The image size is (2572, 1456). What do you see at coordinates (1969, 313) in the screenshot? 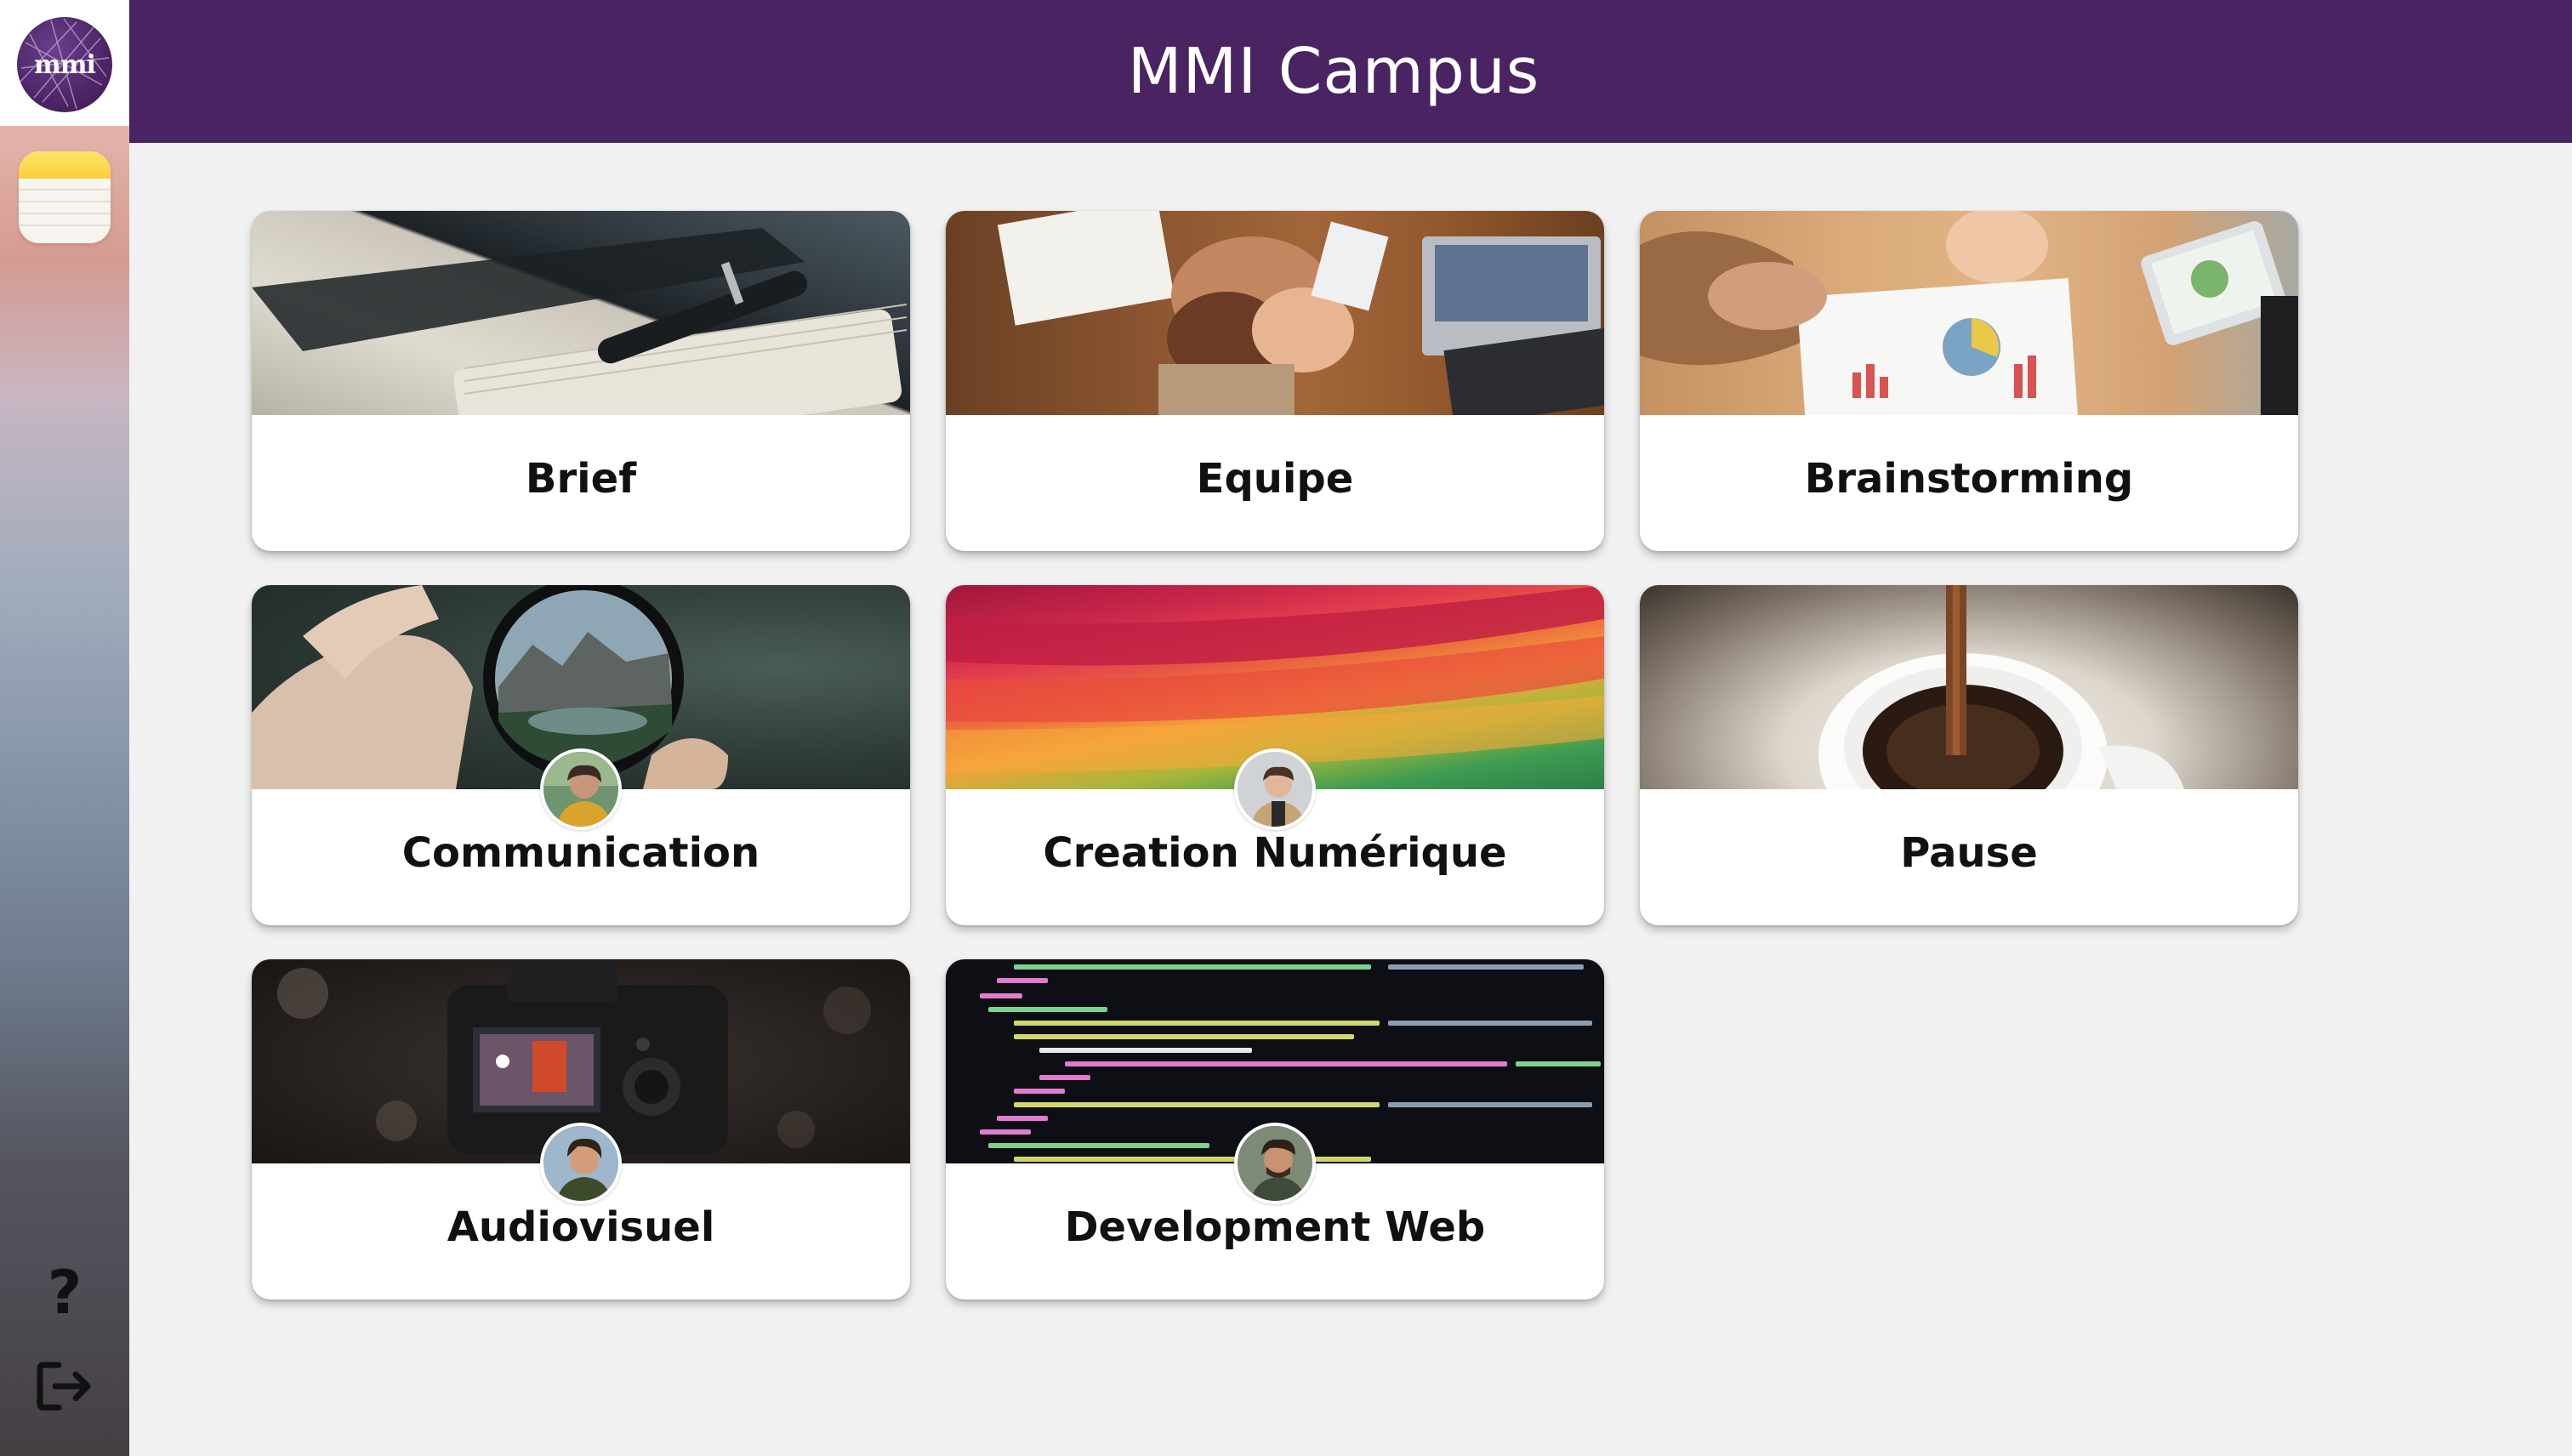
I see `charts-meeting-image` at bounding box center [1969, 313].